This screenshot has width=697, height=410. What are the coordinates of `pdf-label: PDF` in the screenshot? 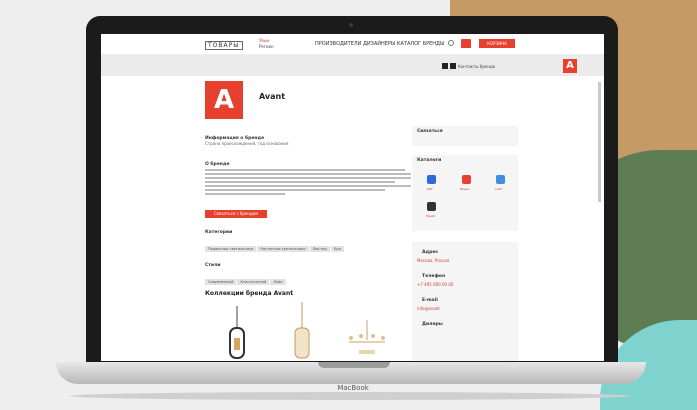 It's located at (430, 189).